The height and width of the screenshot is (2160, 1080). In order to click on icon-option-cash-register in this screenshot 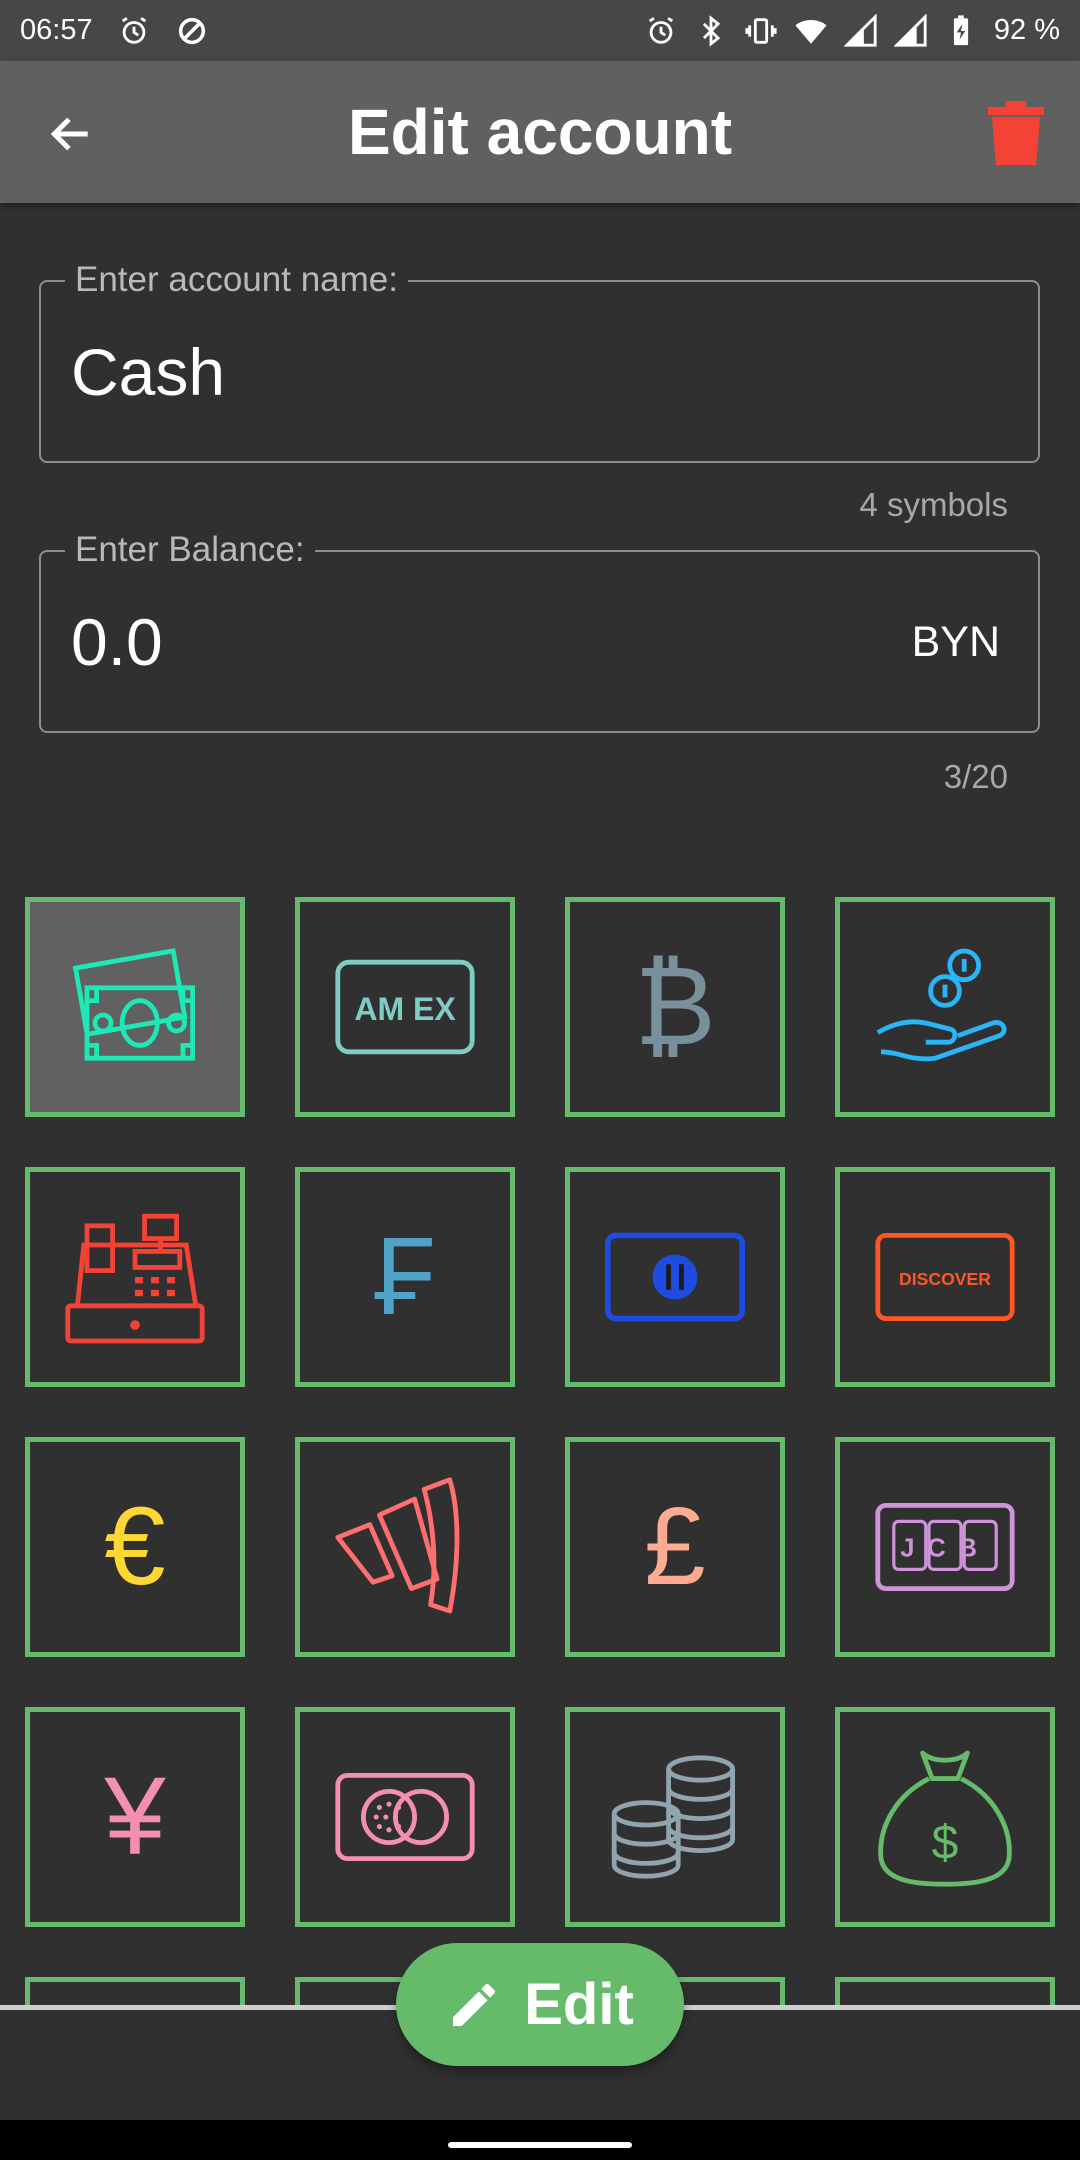, I will do `click(135, 1277)`.